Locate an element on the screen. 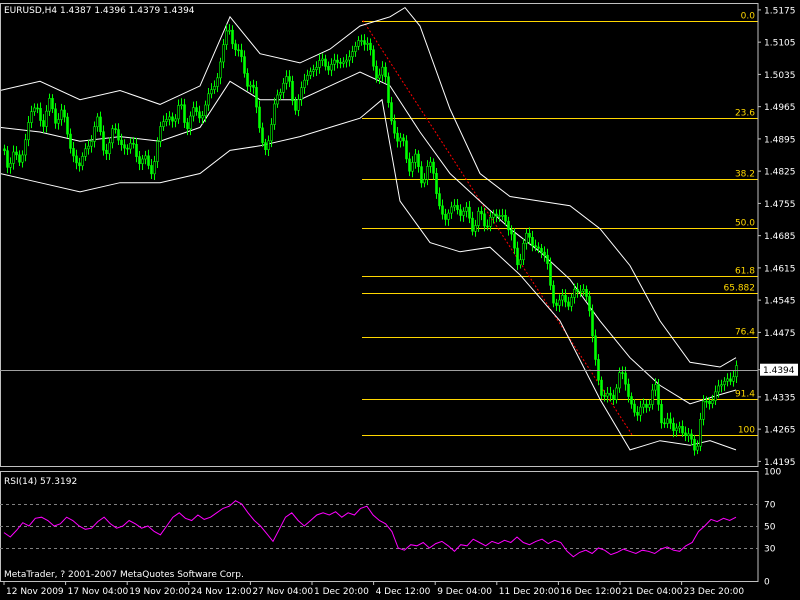 The height and width of the screenshot is (600, 800). rsi-tick-label: 0 is located at coordinates (767, 583).